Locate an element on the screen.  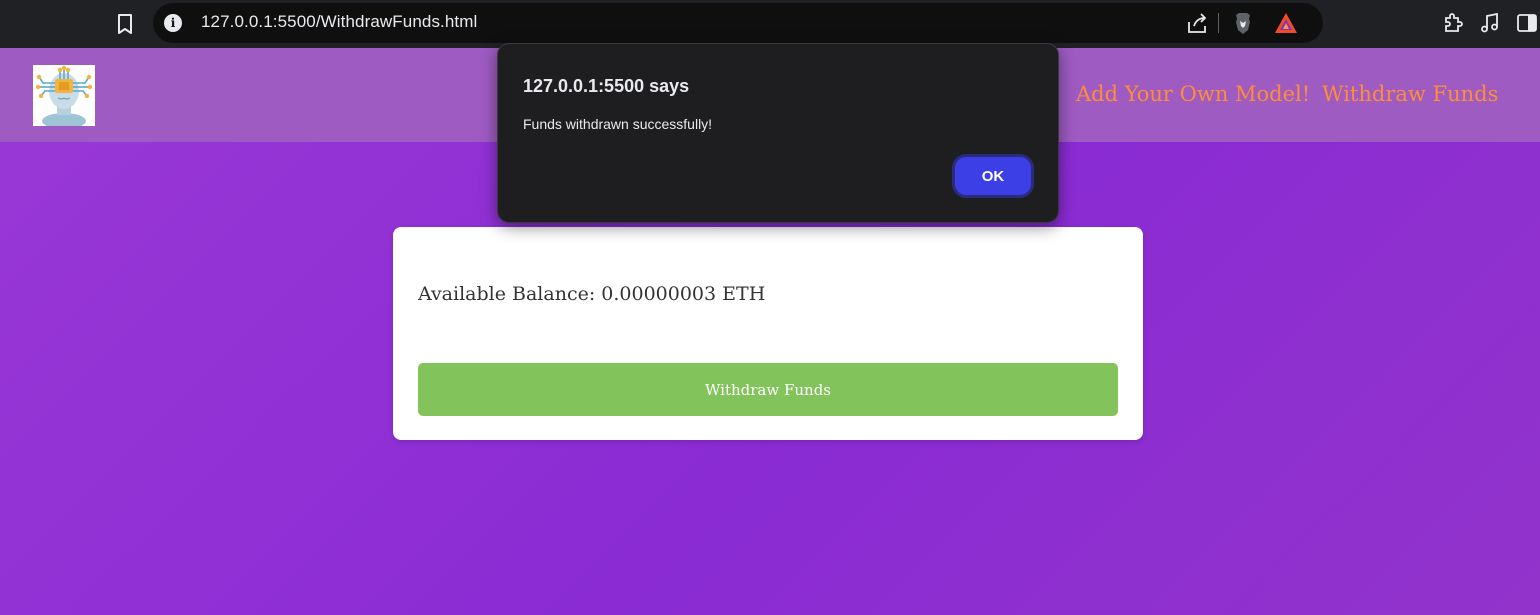
nav-link-add-model: Add Your Own Model! is located at coordinates (1193, 94).